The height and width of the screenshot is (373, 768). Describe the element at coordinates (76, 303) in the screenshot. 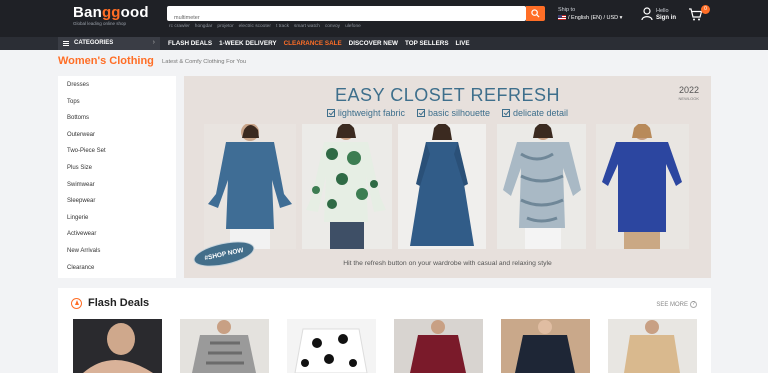

I see `flash-icon` at that location.